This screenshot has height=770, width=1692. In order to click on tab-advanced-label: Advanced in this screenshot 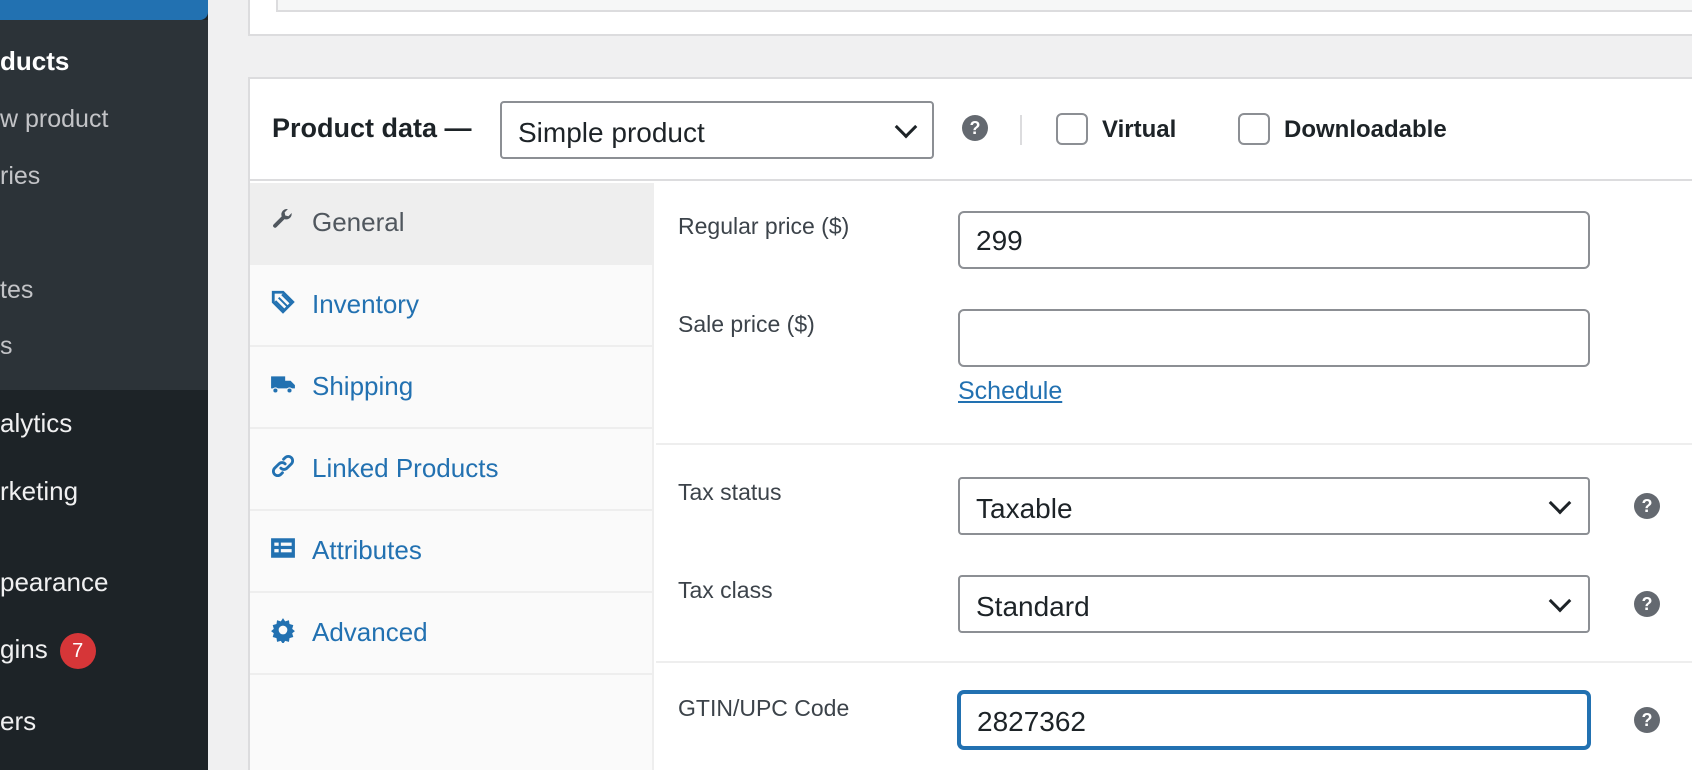, I will do `click(370, 632)`.